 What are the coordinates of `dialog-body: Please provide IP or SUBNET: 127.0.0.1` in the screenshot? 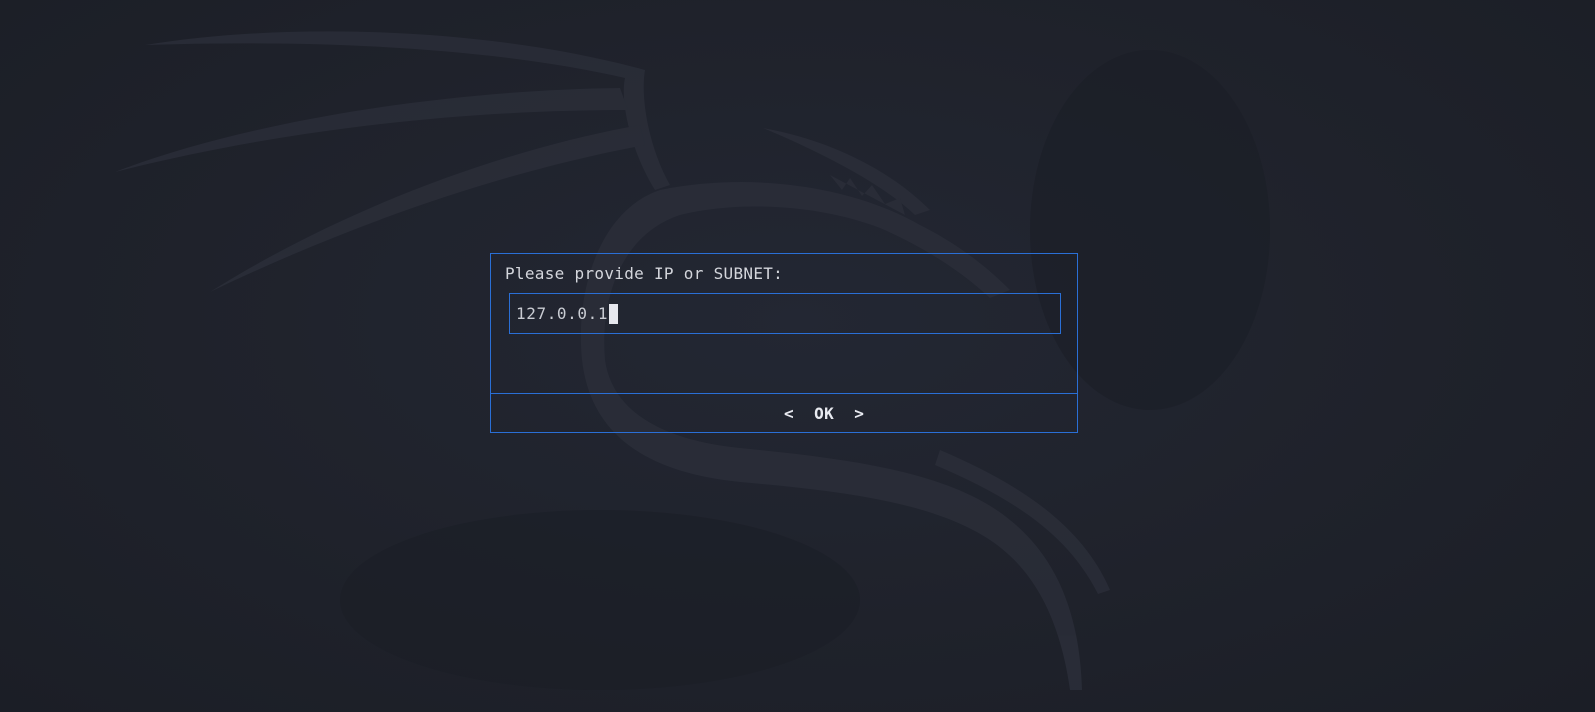 It's located at (784, 324).